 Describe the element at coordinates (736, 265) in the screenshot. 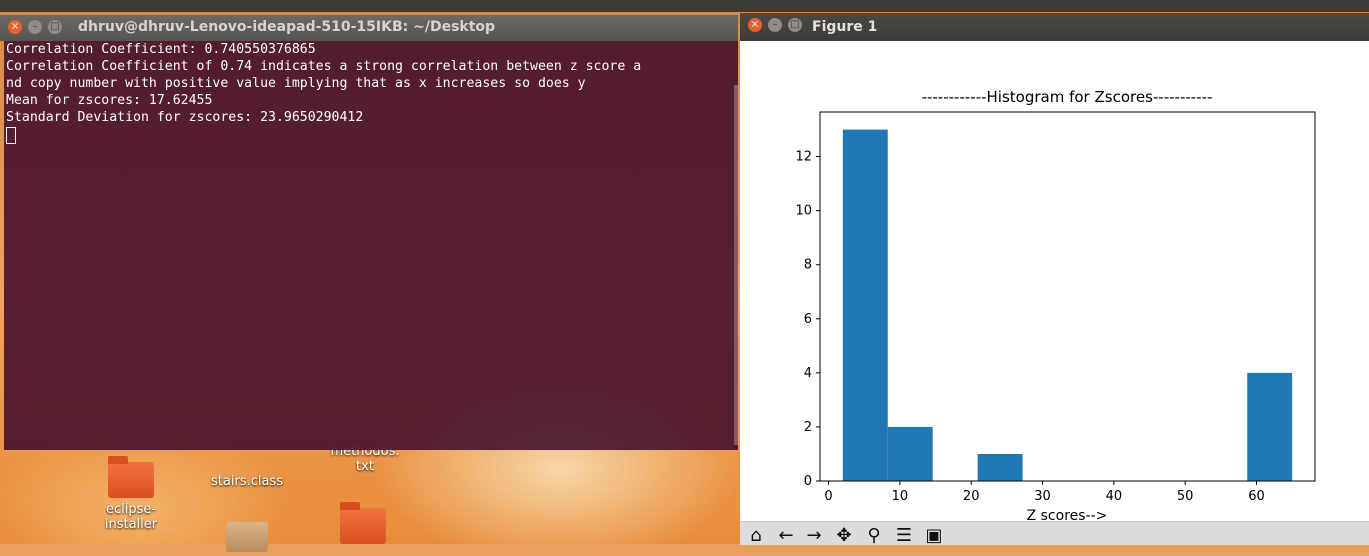

I see `terminal-scrollbar` at that location.